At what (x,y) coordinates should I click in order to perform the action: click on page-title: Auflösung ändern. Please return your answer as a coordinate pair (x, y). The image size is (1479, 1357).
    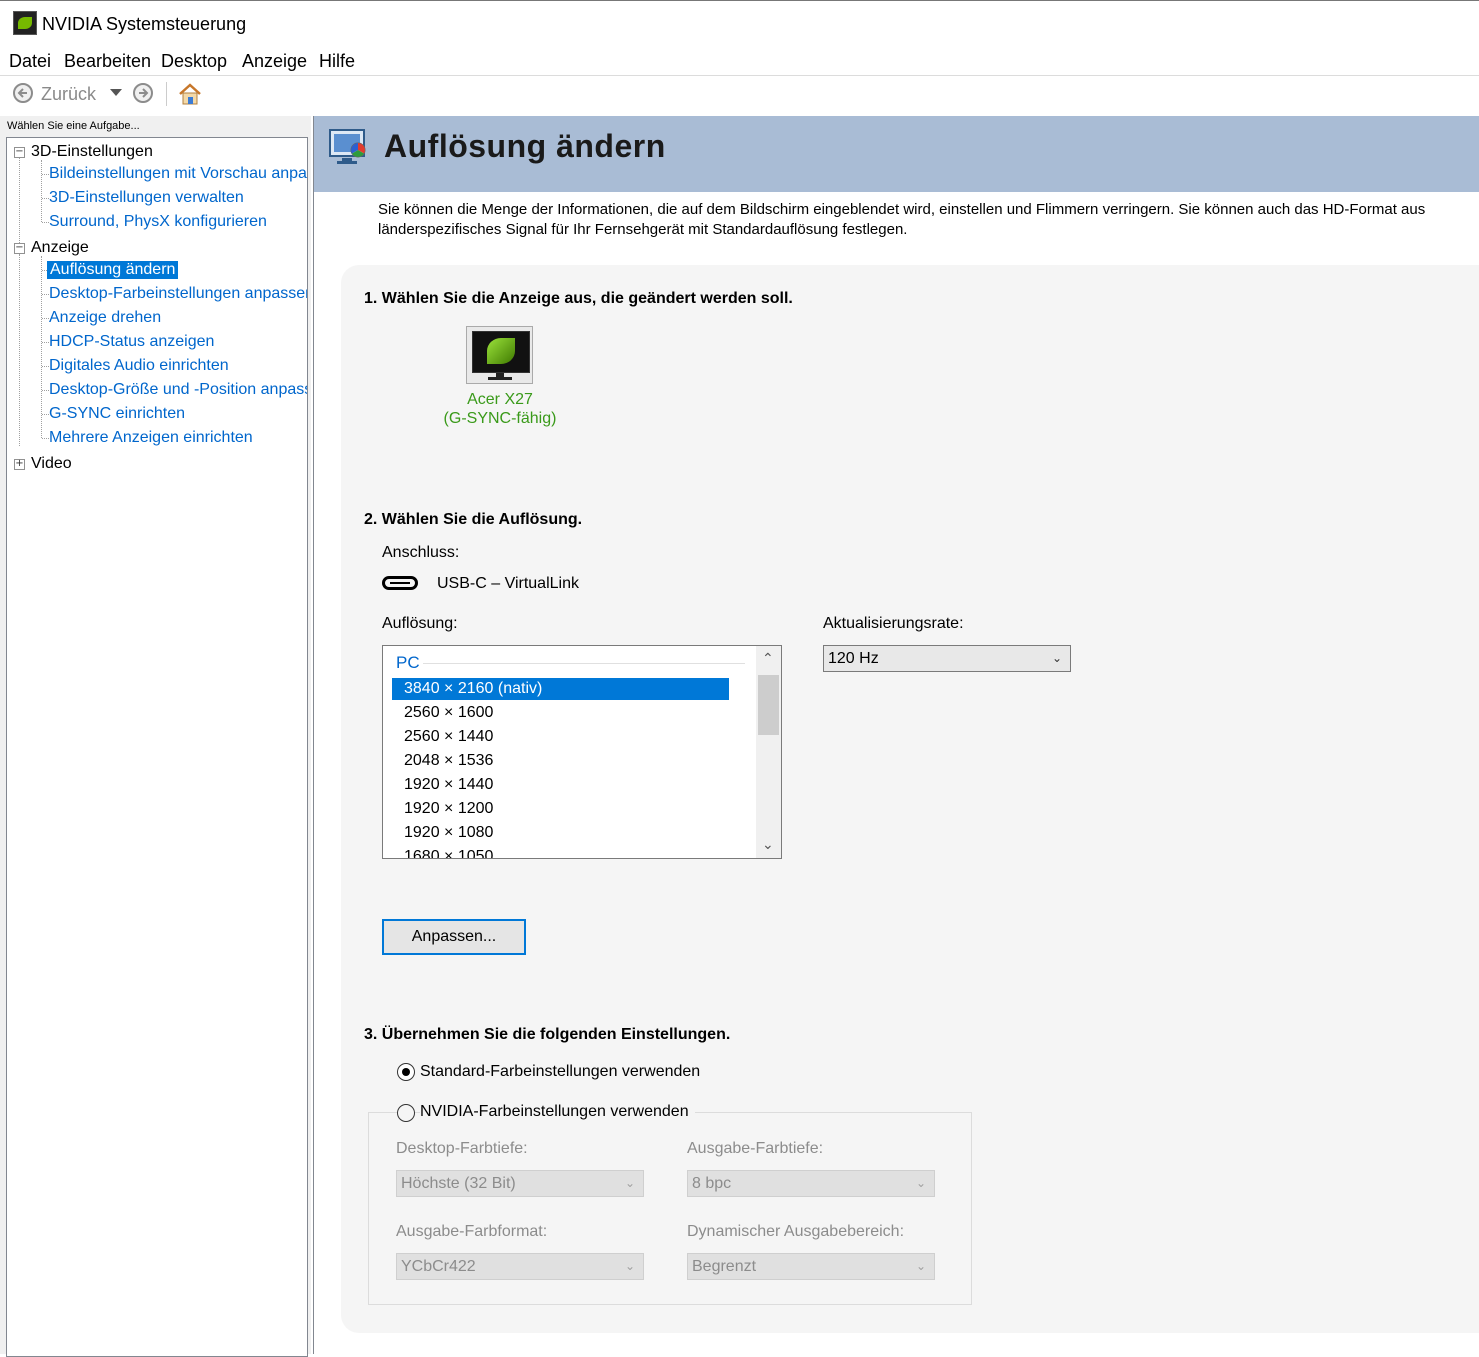
    Looking at the image, I should click on (525, 146).